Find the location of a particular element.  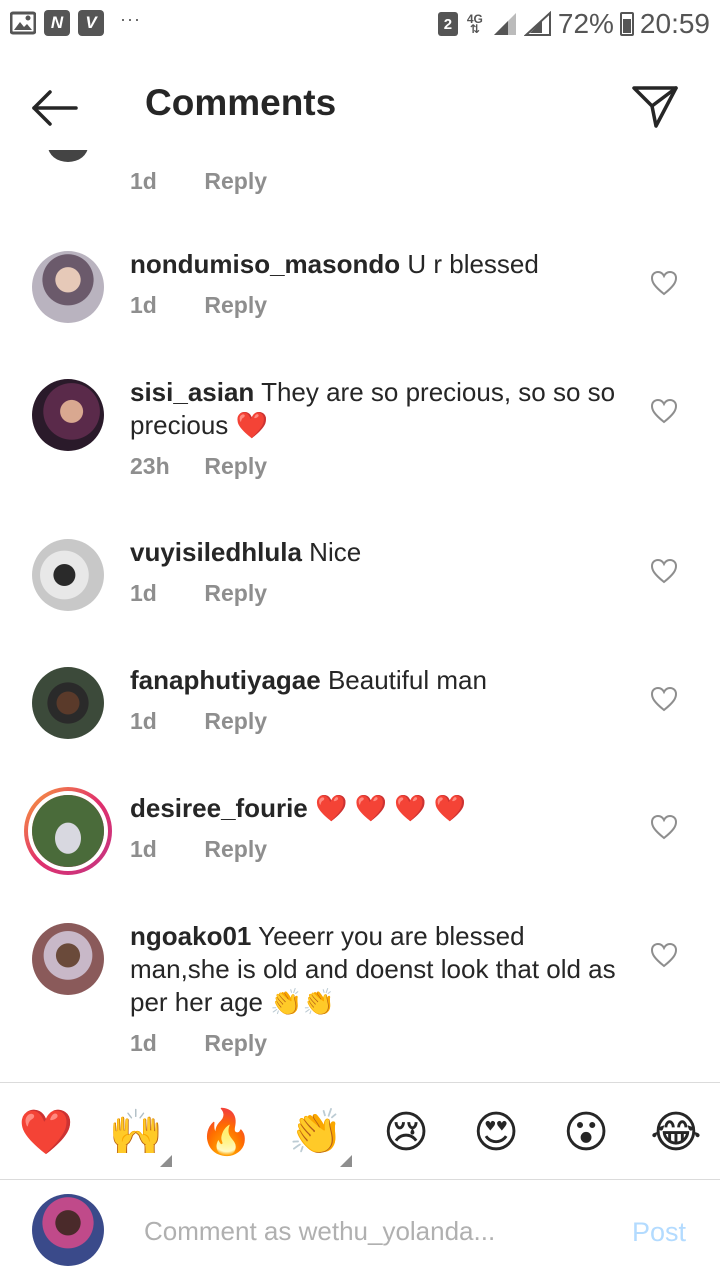

comment-body: U r blessed is located at coordinates (469, 264).